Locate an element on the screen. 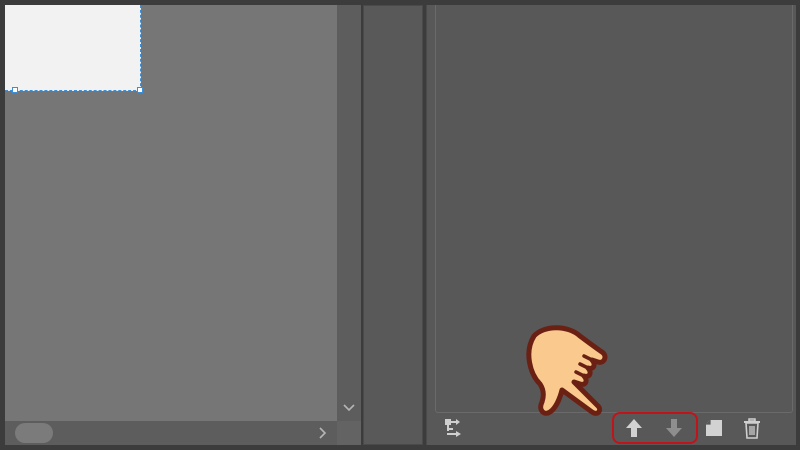  chevron-right-icon is located at coordinates (323, 433).